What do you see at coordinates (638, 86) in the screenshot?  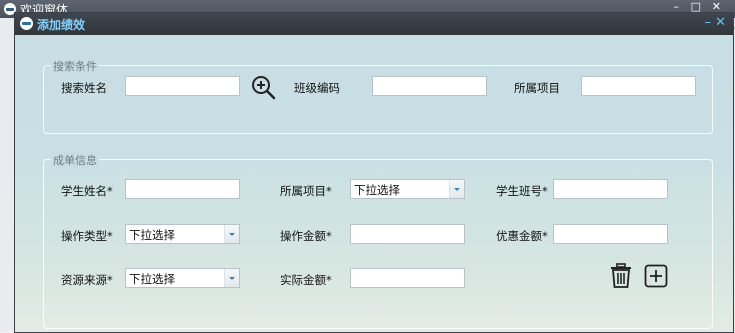 I see `search-project-input` at bounding box center [638, 86].